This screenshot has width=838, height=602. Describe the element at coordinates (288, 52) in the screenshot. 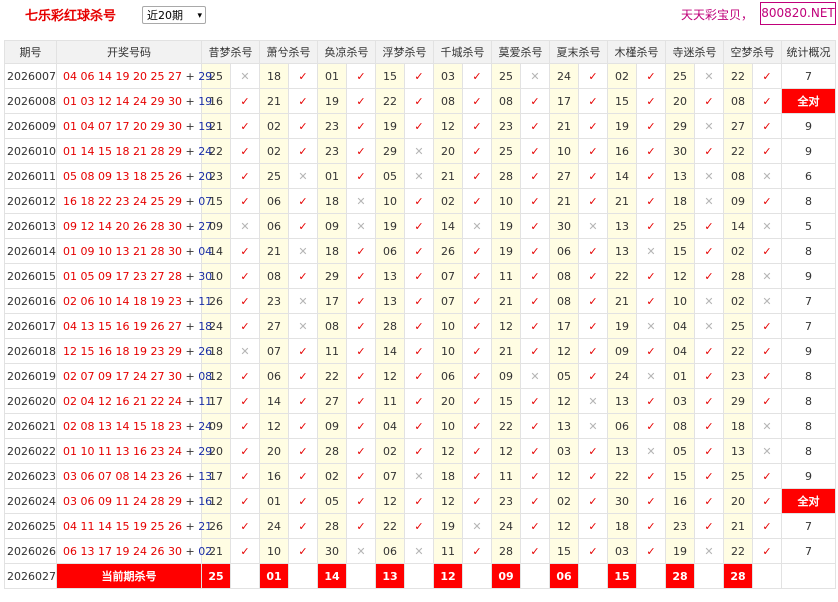

I see `column-header: 萧兮杀号` at that location.